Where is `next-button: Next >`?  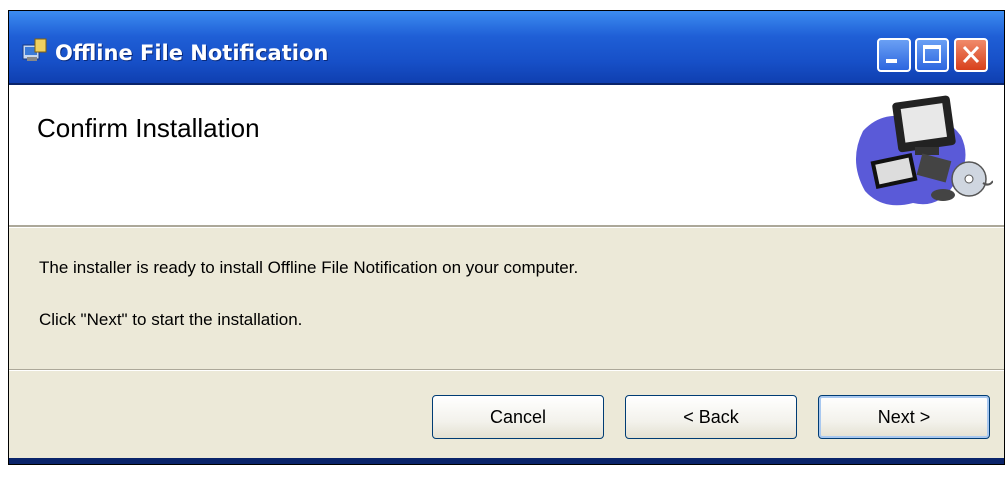
next-button: Next > is located at coordinates (904, 417).